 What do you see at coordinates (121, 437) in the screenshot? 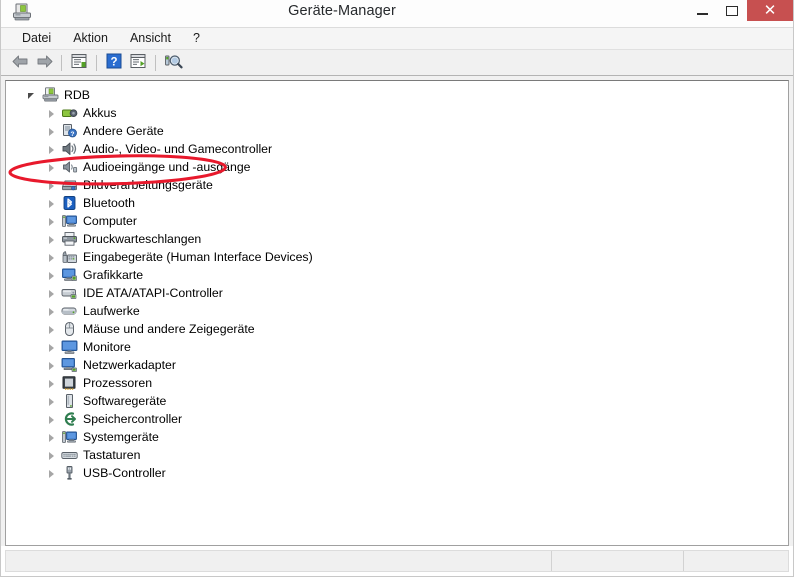
I see `tree-item-label: Systemgeräte` at bounding box center [121, 437].